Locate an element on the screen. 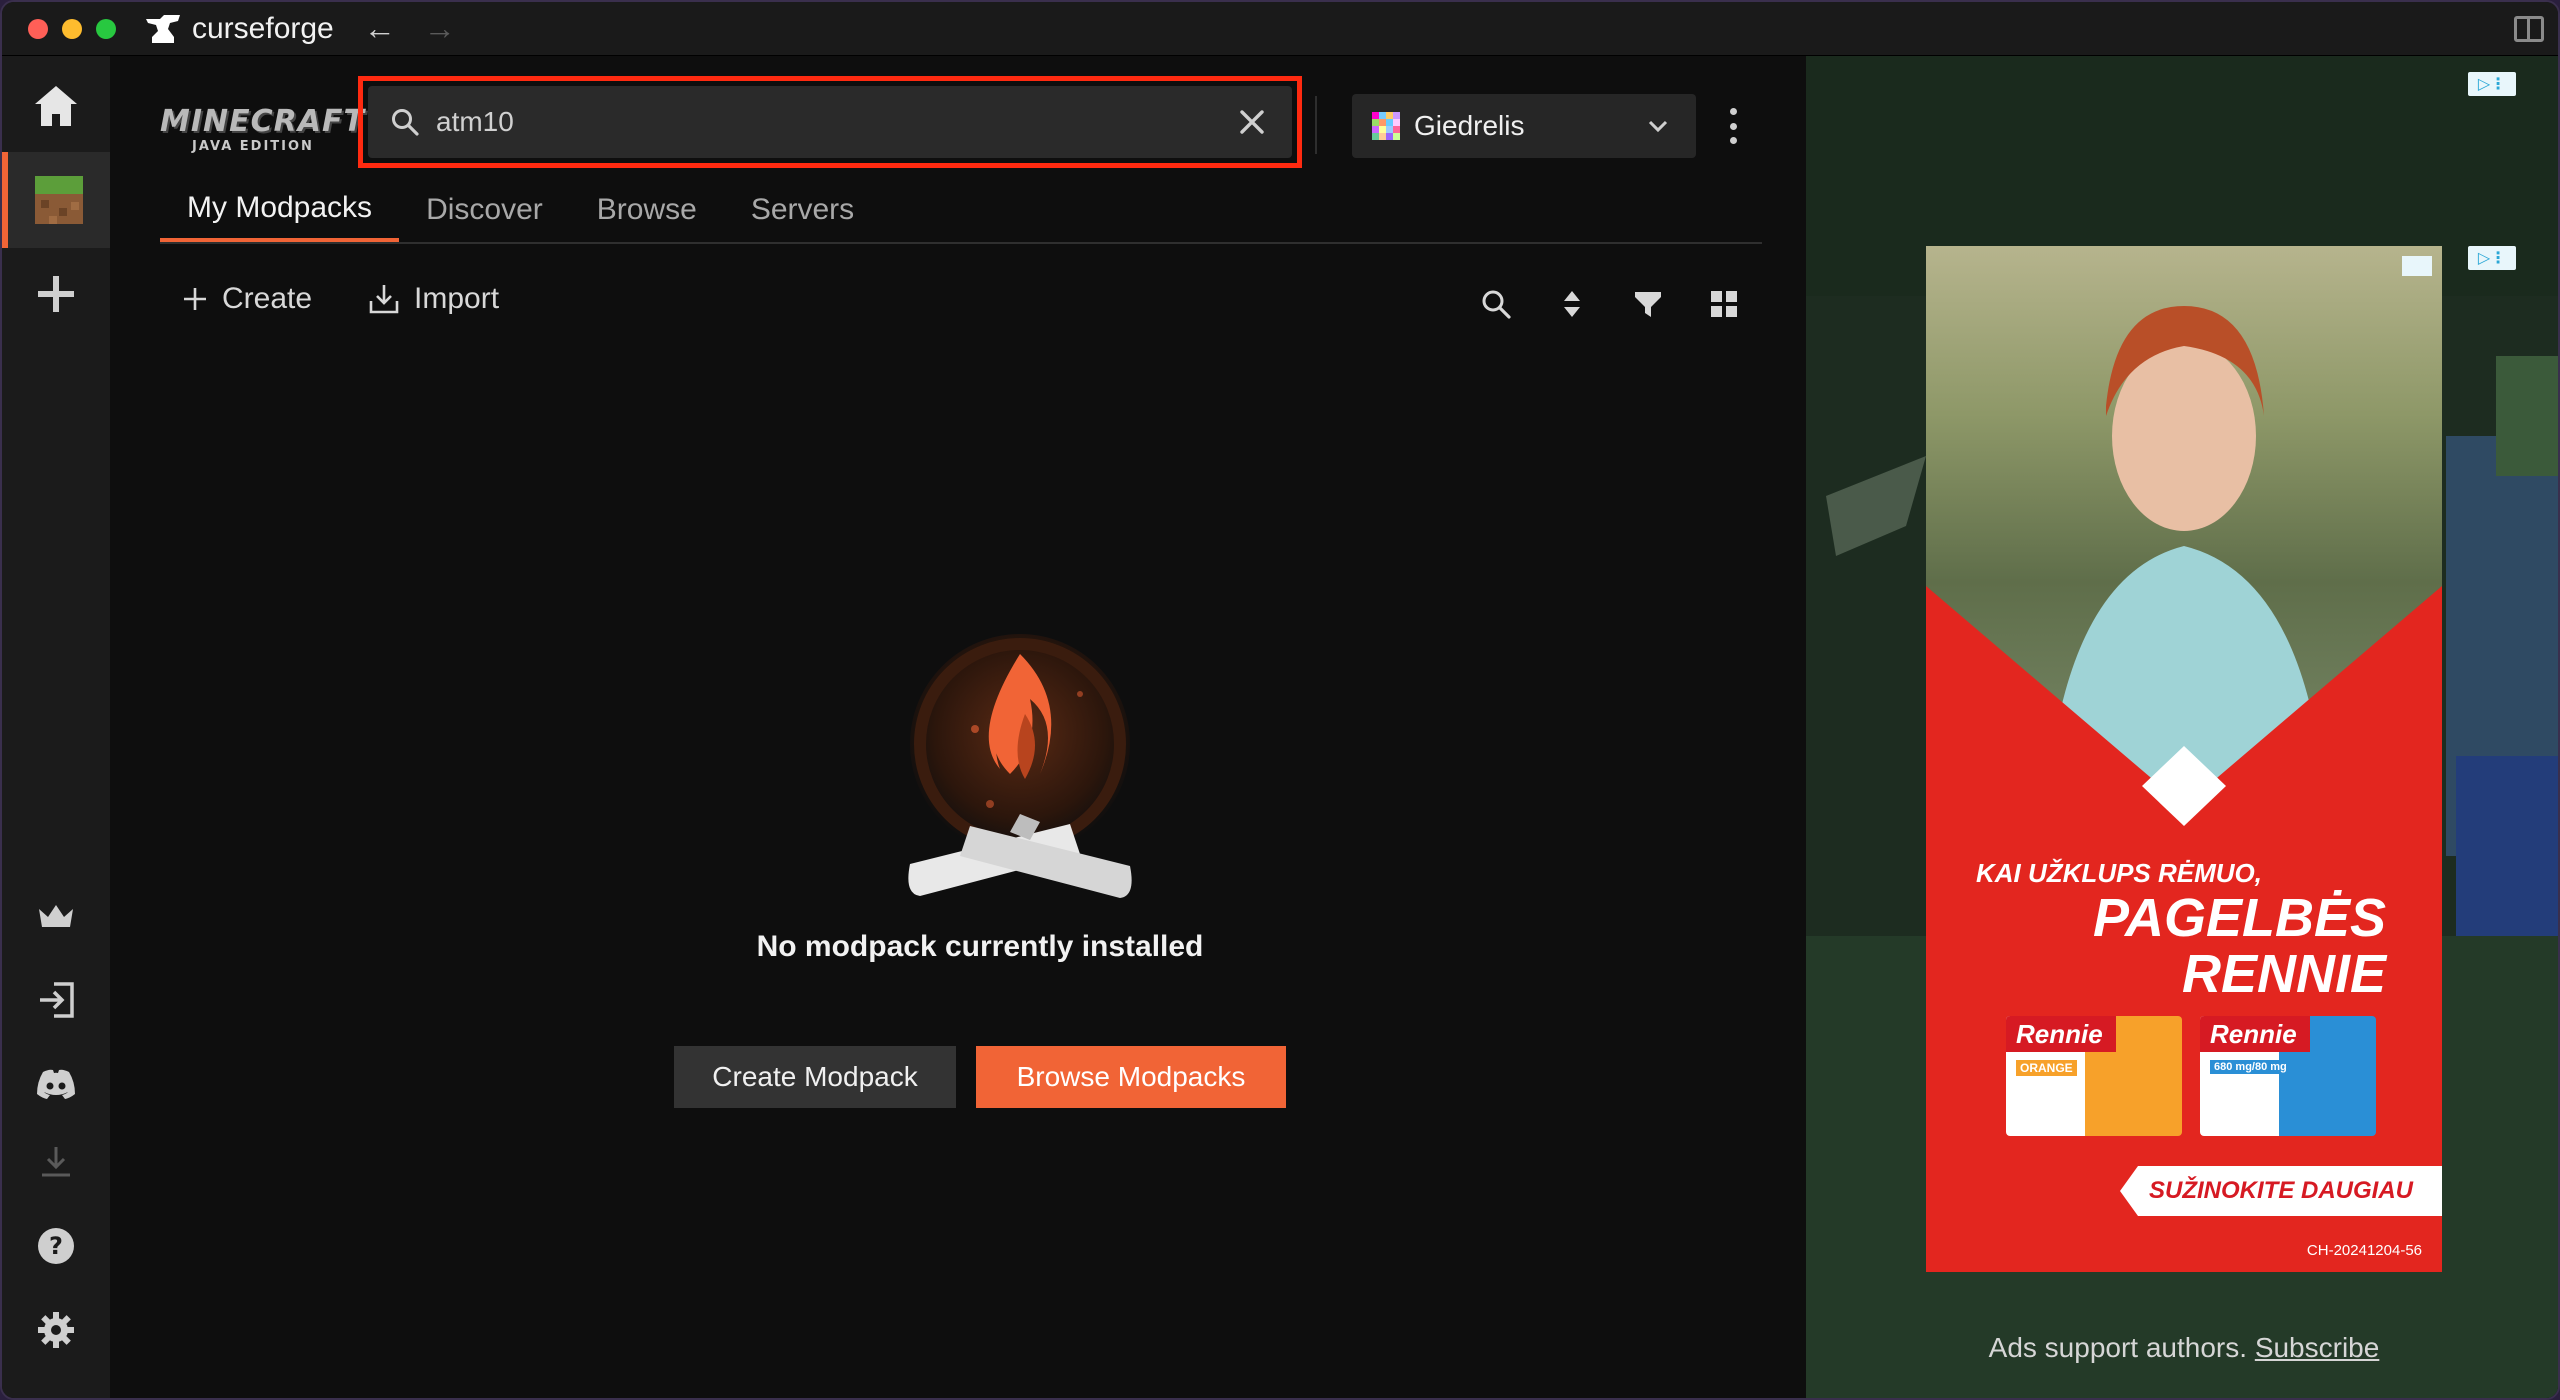 This screenshot has width=2560, height=1400. sidebar-toggle-icon is located at coordinates (2529, 29).